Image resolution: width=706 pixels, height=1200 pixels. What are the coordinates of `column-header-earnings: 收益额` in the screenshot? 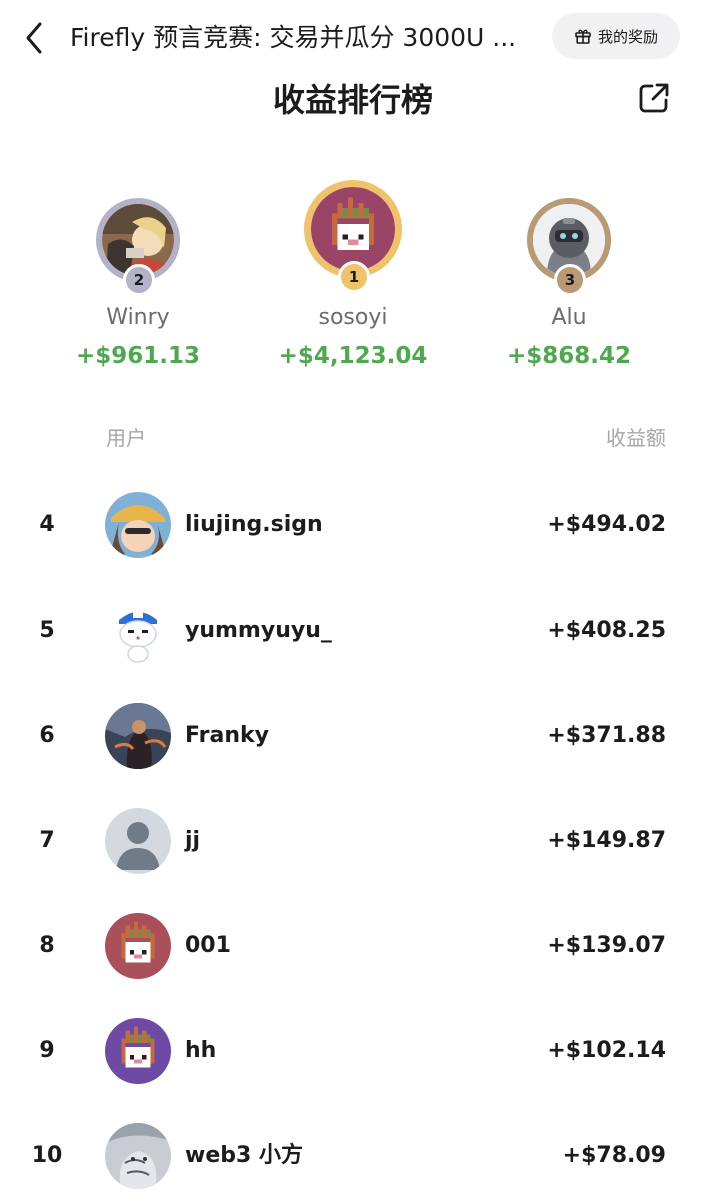 It's located at (636, 438).